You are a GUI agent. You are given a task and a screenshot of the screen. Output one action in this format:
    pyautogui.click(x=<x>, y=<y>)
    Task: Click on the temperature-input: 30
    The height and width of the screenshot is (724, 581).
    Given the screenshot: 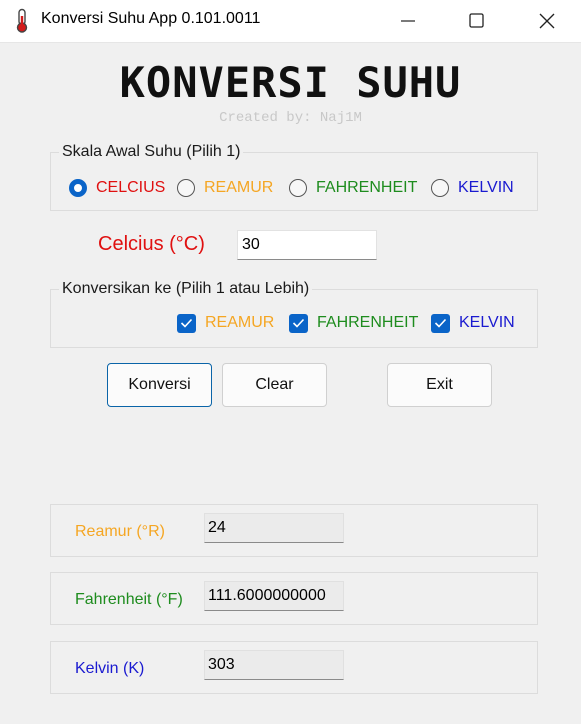 What is the action you would take?
    pyautogui.click(x=307, y=245)
    